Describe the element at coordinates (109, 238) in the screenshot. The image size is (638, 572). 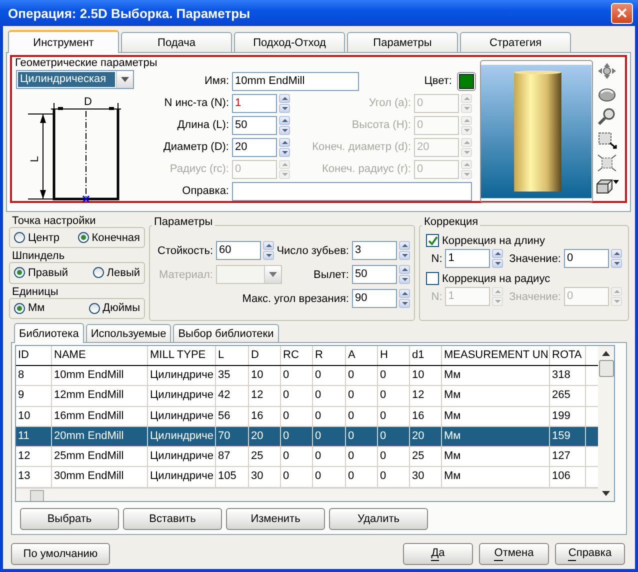
I see `radio-option: Конечная` at that location.